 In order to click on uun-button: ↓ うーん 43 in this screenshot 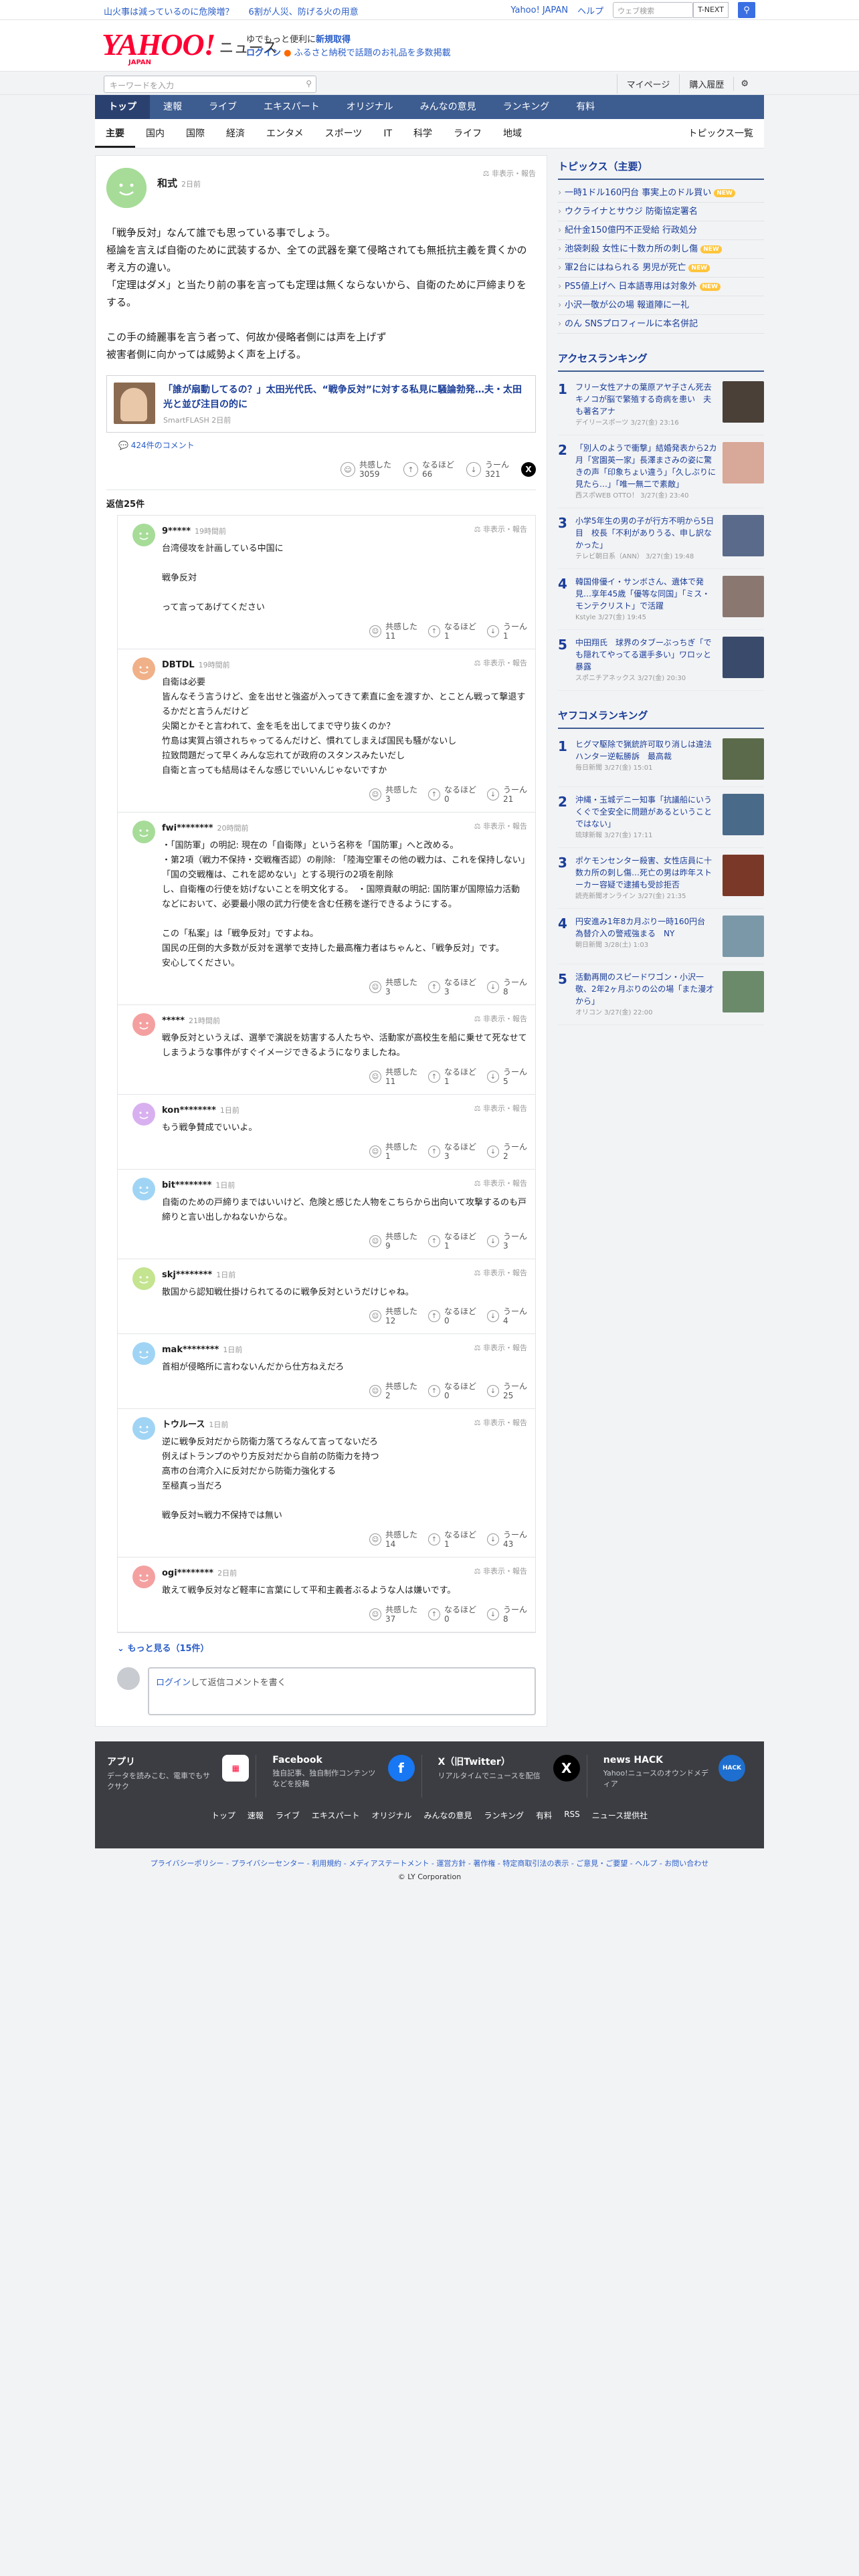, I will do `click(506, 1539)`.